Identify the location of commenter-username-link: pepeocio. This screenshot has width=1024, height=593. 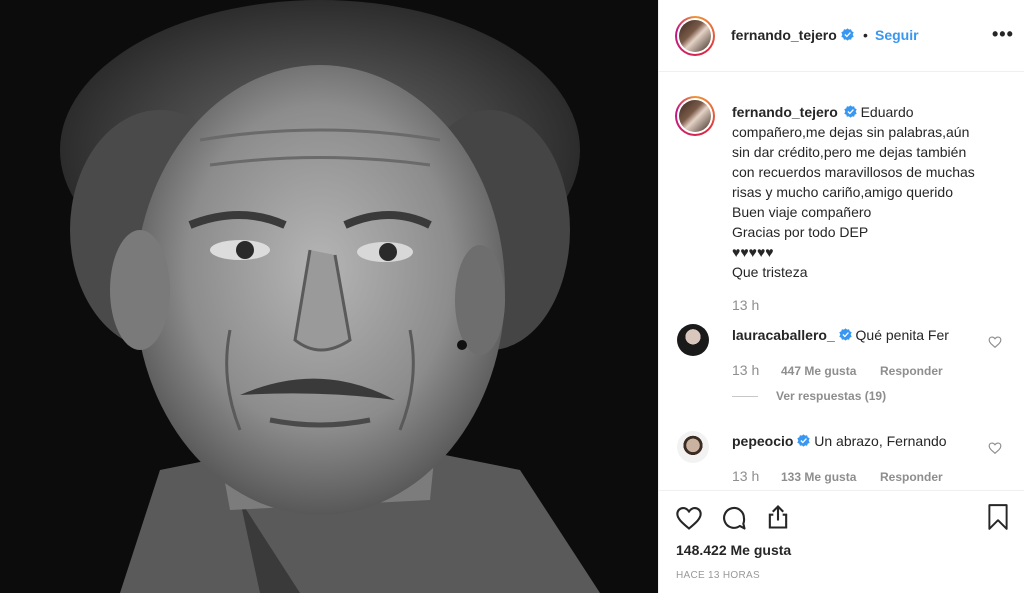
(773, 441).